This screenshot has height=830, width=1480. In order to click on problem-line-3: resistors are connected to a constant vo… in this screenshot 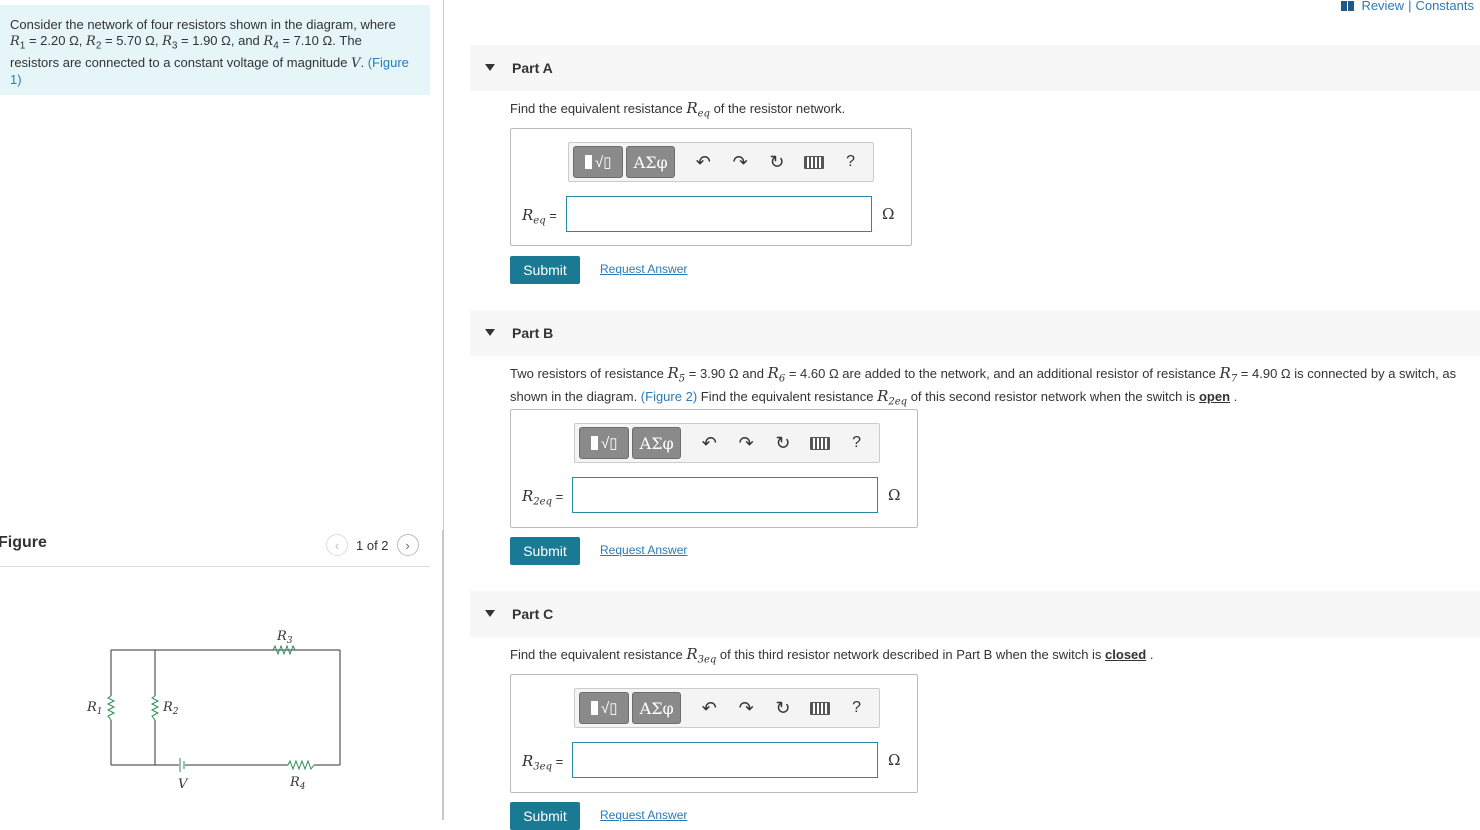, I will do `click(209, 70)`.